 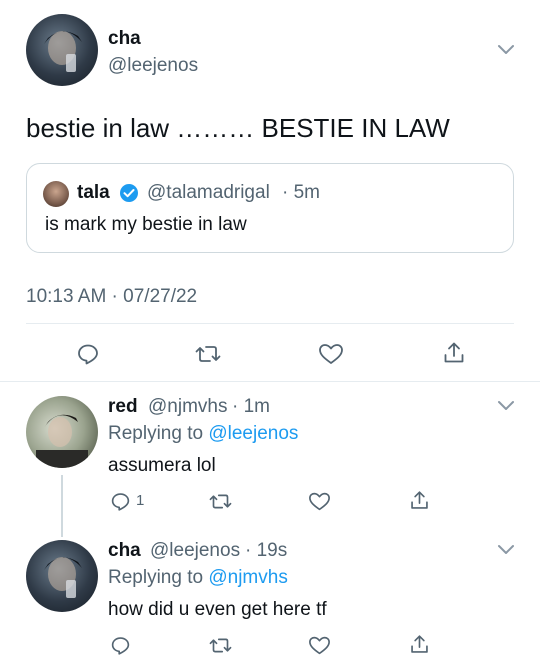 I want to click on user-handle: @njmvhs, so click(x=187, y=407).